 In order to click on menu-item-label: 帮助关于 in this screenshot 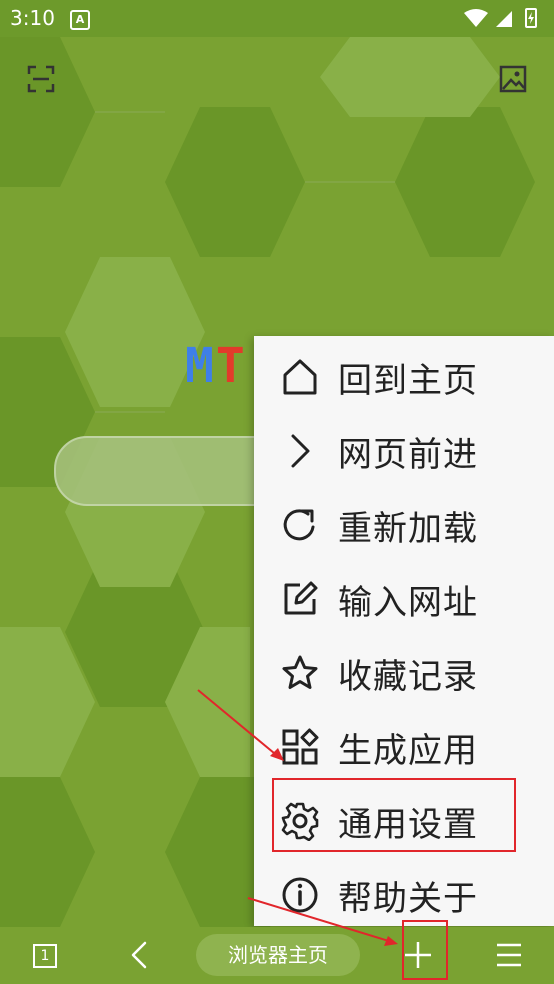, I will do `click(408, 898)`.